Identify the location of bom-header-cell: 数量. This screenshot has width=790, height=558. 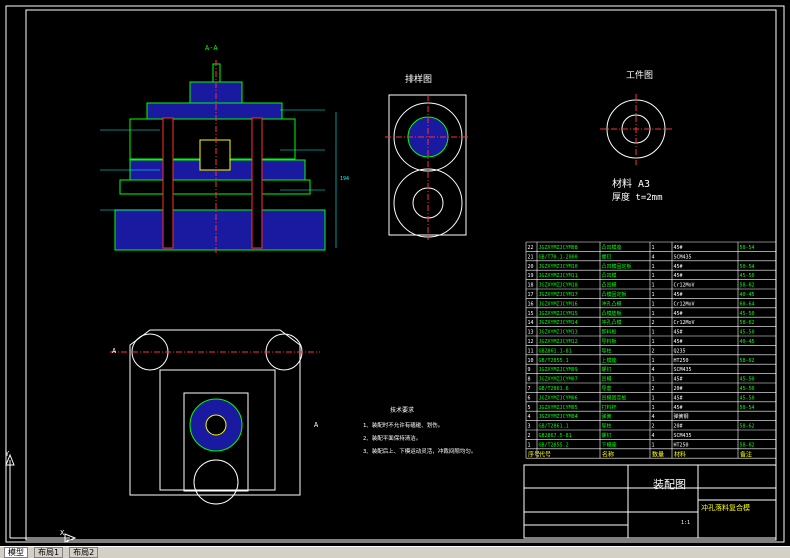
(658, 454).